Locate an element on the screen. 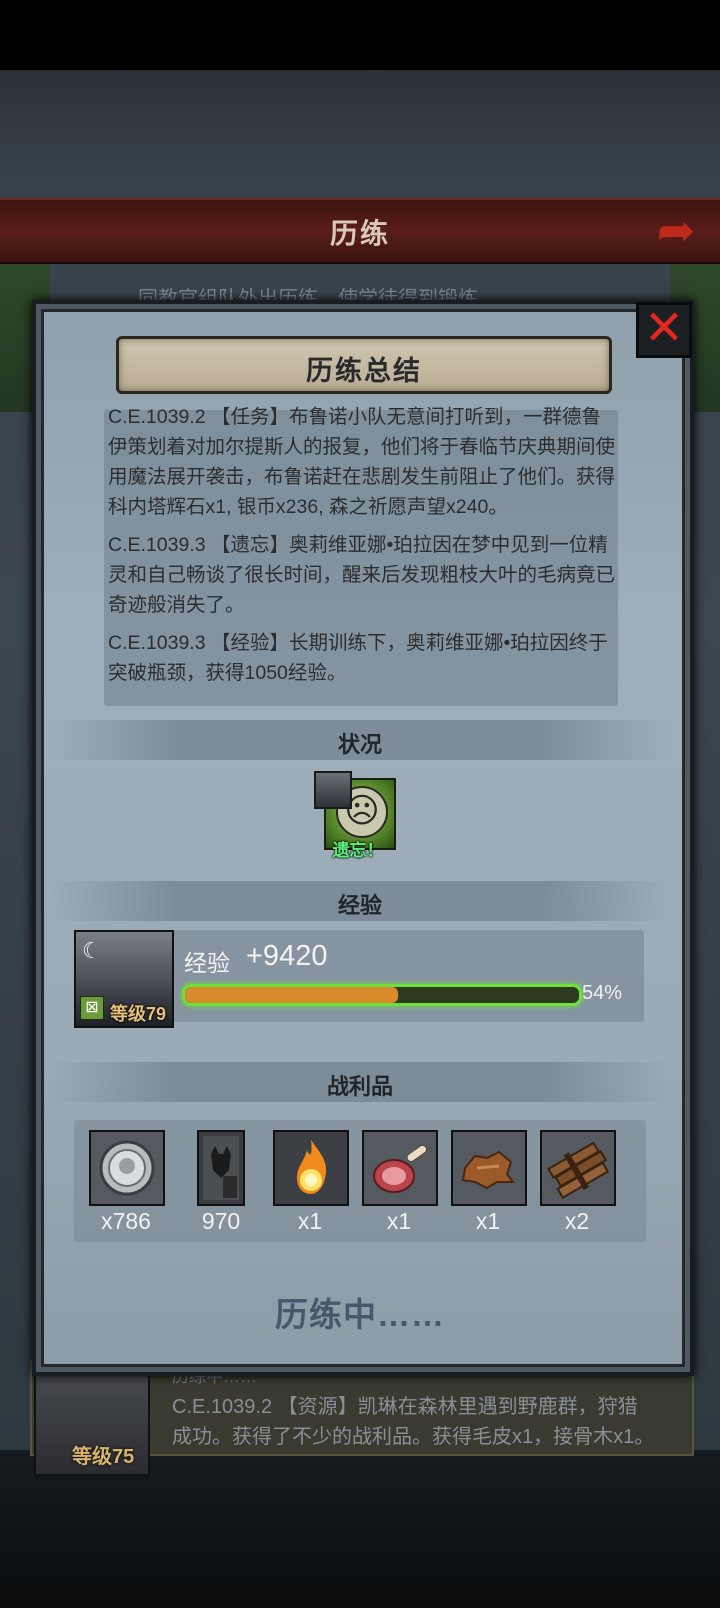 The width and height of the screenshot is (720, 1608). section-label: 经验 is located at coordinates (359, 905).